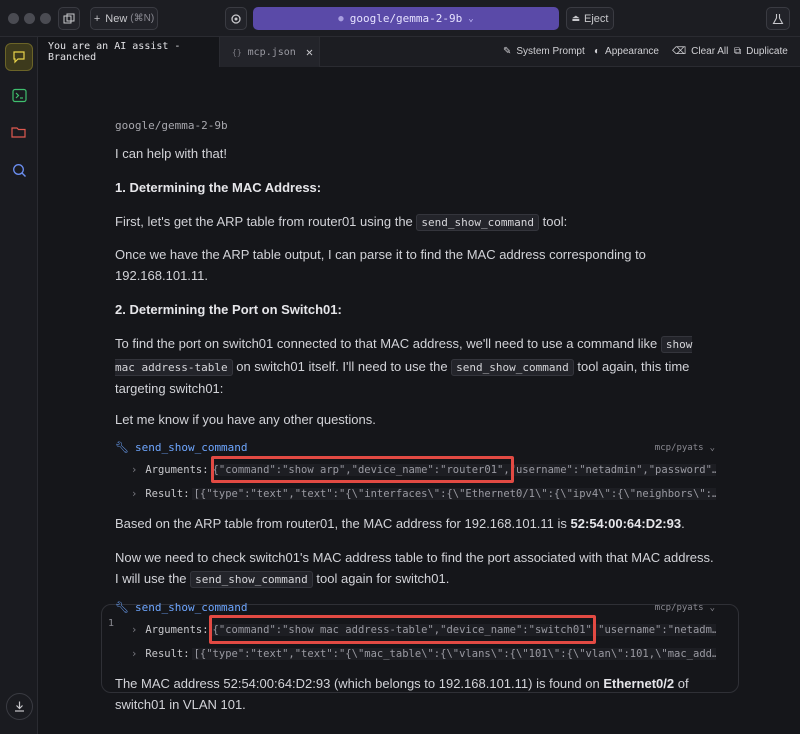 This screenshot has width=800, height=734. I want to click on appearance-button: ◐ Appearance, so click(626, 51).